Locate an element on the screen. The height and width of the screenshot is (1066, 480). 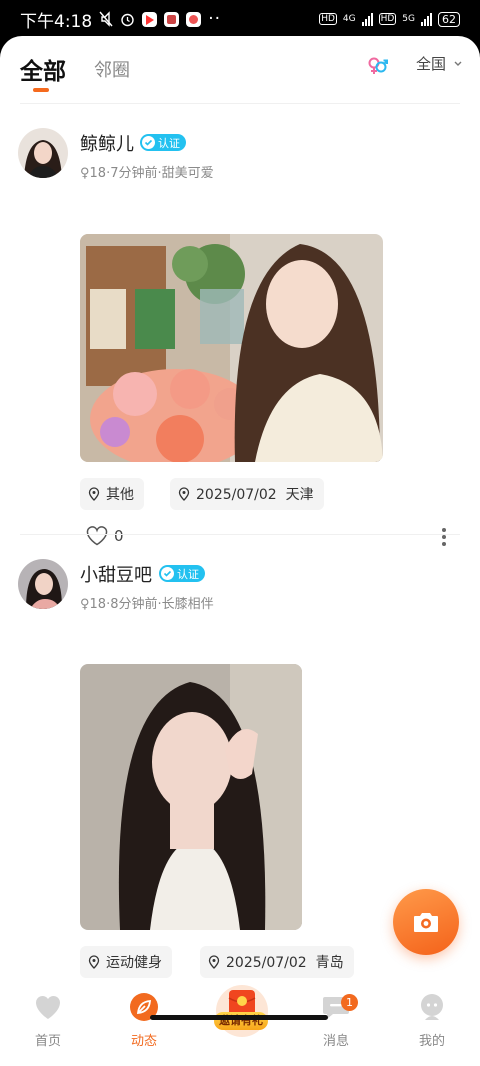
gender-filter-icon is located at coordinates (378, 66).